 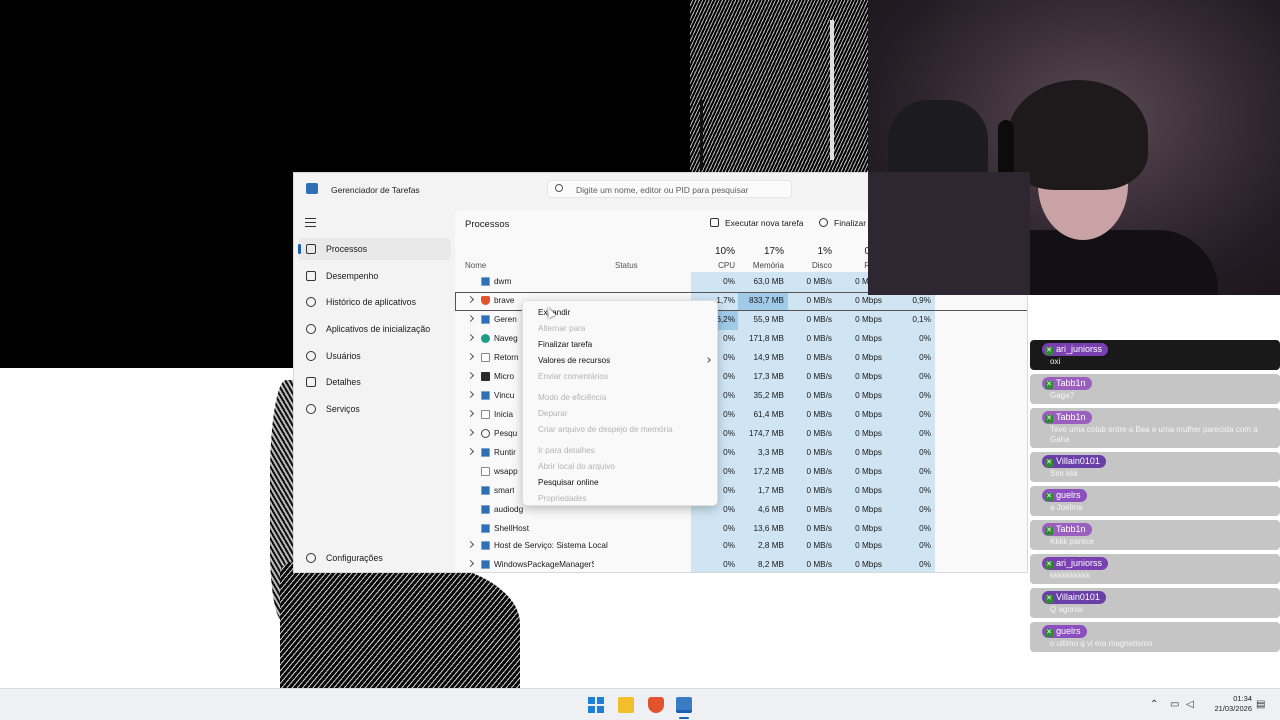 What do you see at coordinates (810, 265) in the screenshot?
I see `column-header-disk: Disco` at bounding box center [810, 265].